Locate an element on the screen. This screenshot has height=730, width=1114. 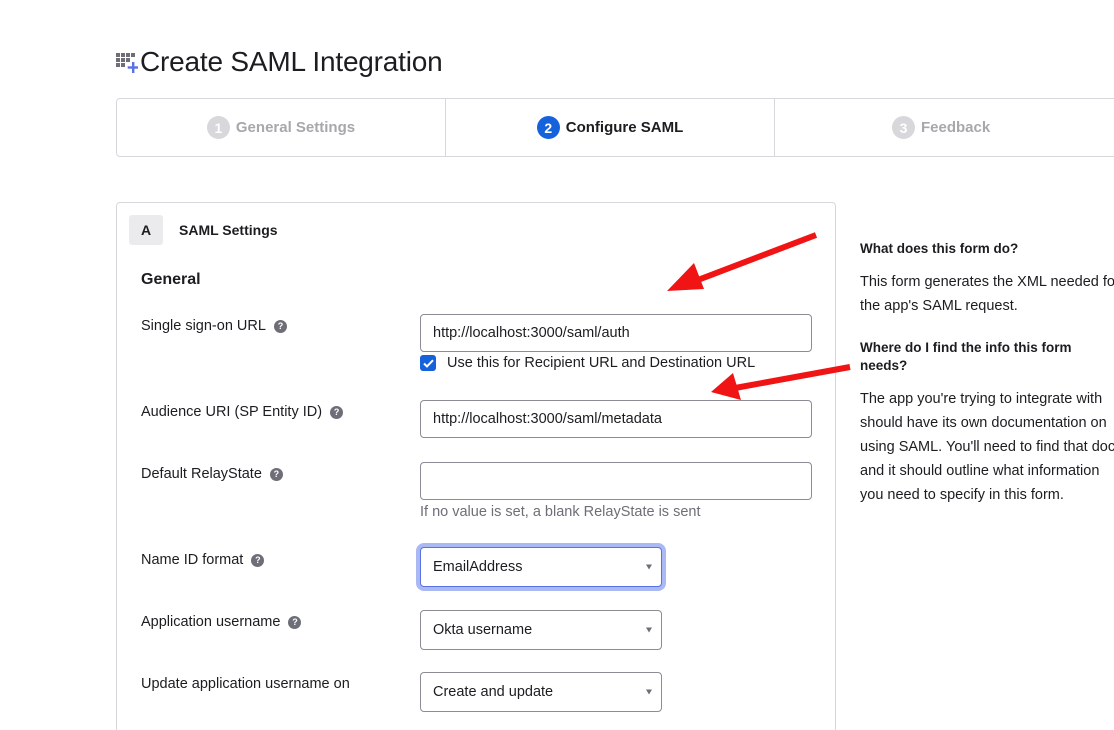
name-id-format-label: Name ID format ? is located at coordinates (203, 560).